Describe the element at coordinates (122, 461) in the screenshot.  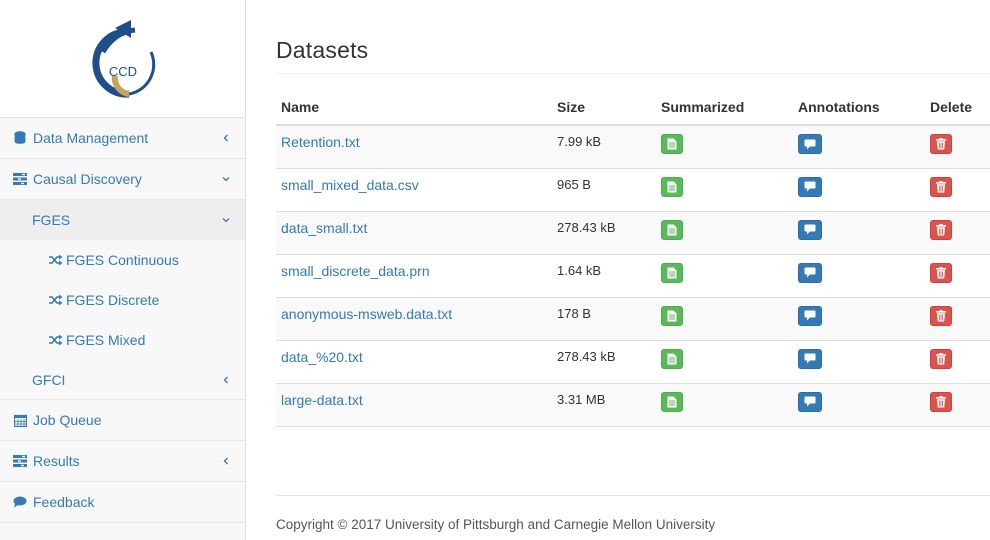
I see `sidebar-item-results: Results` at that location.